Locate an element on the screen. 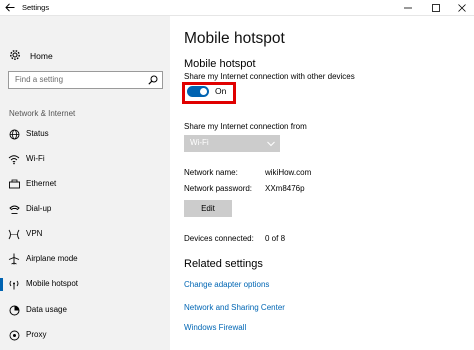 This screenshot has width=474, height=350. chevron-down-icon is located at coordinates (271, 144).